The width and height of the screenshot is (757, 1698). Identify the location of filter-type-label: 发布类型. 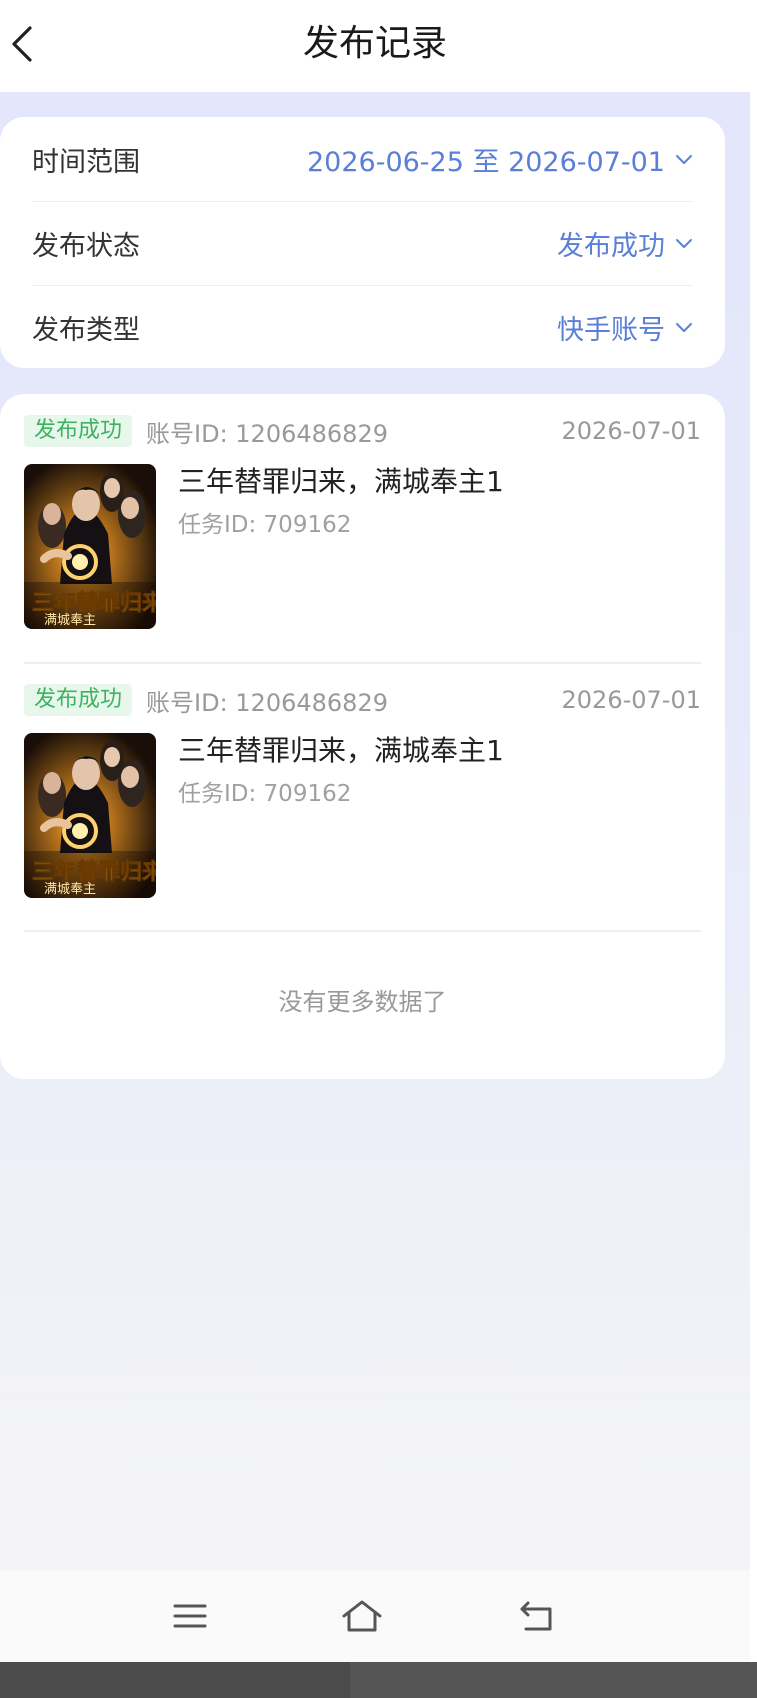
(86, 330).